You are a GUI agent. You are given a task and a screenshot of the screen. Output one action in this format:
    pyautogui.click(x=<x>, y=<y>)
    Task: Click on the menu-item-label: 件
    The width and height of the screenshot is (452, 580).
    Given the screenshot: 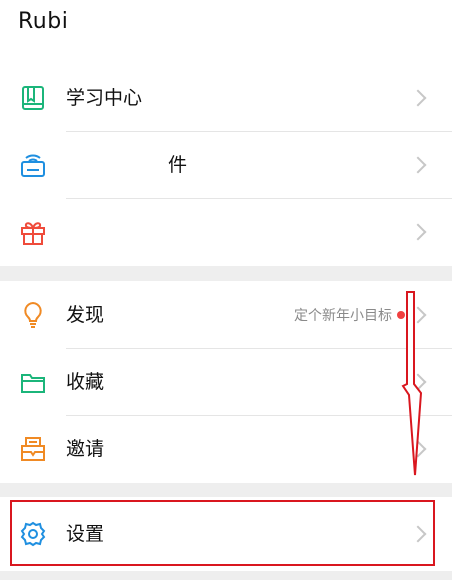 What is the action you would take?
    pyautogui.click(x=178, y=164)
    